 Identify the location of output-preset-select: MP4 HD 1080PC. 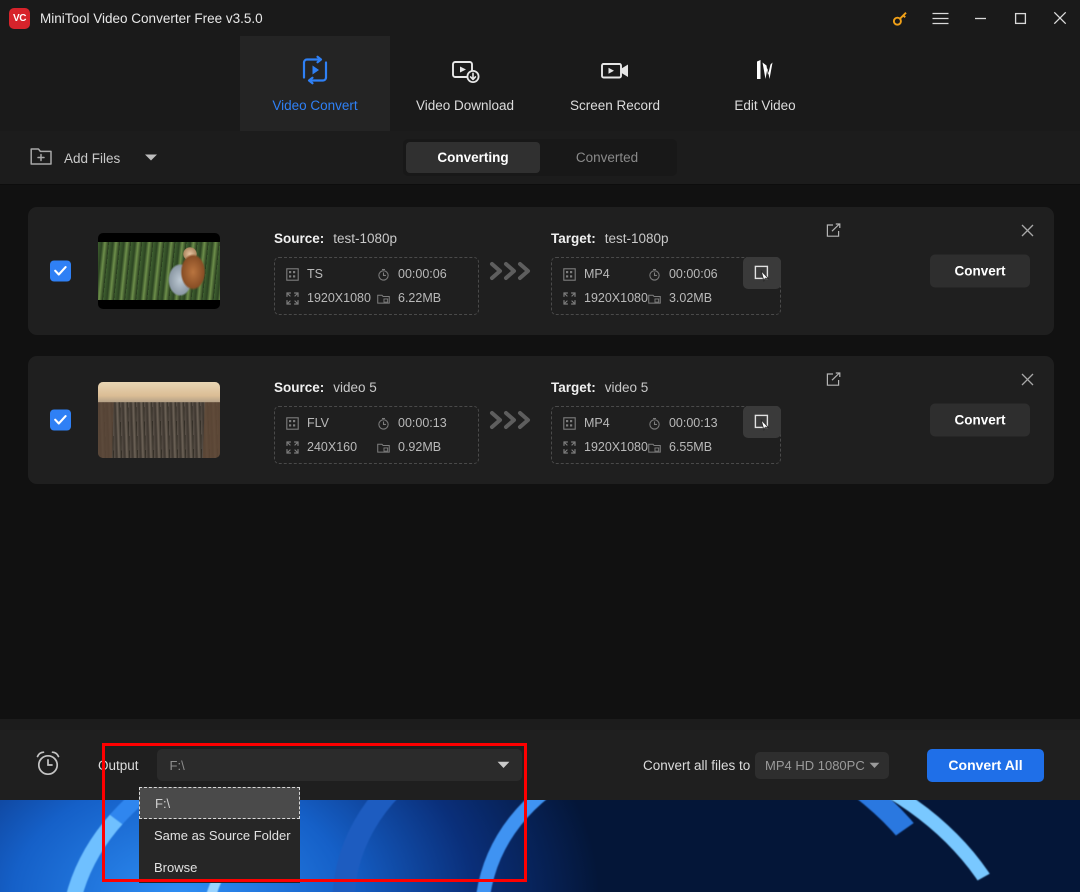
(822, 765).